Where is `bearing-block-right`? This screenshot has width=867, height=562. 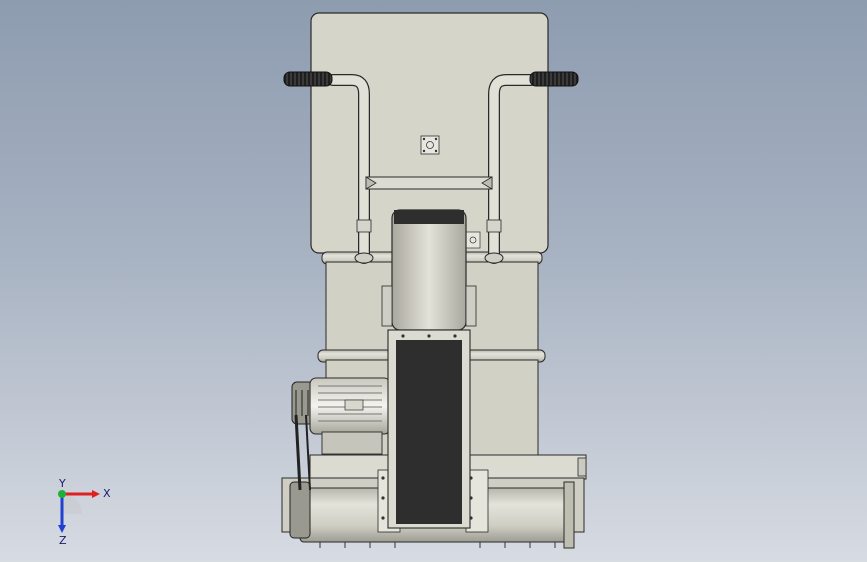
bearing-block-right is located at coordinates (473, 240).